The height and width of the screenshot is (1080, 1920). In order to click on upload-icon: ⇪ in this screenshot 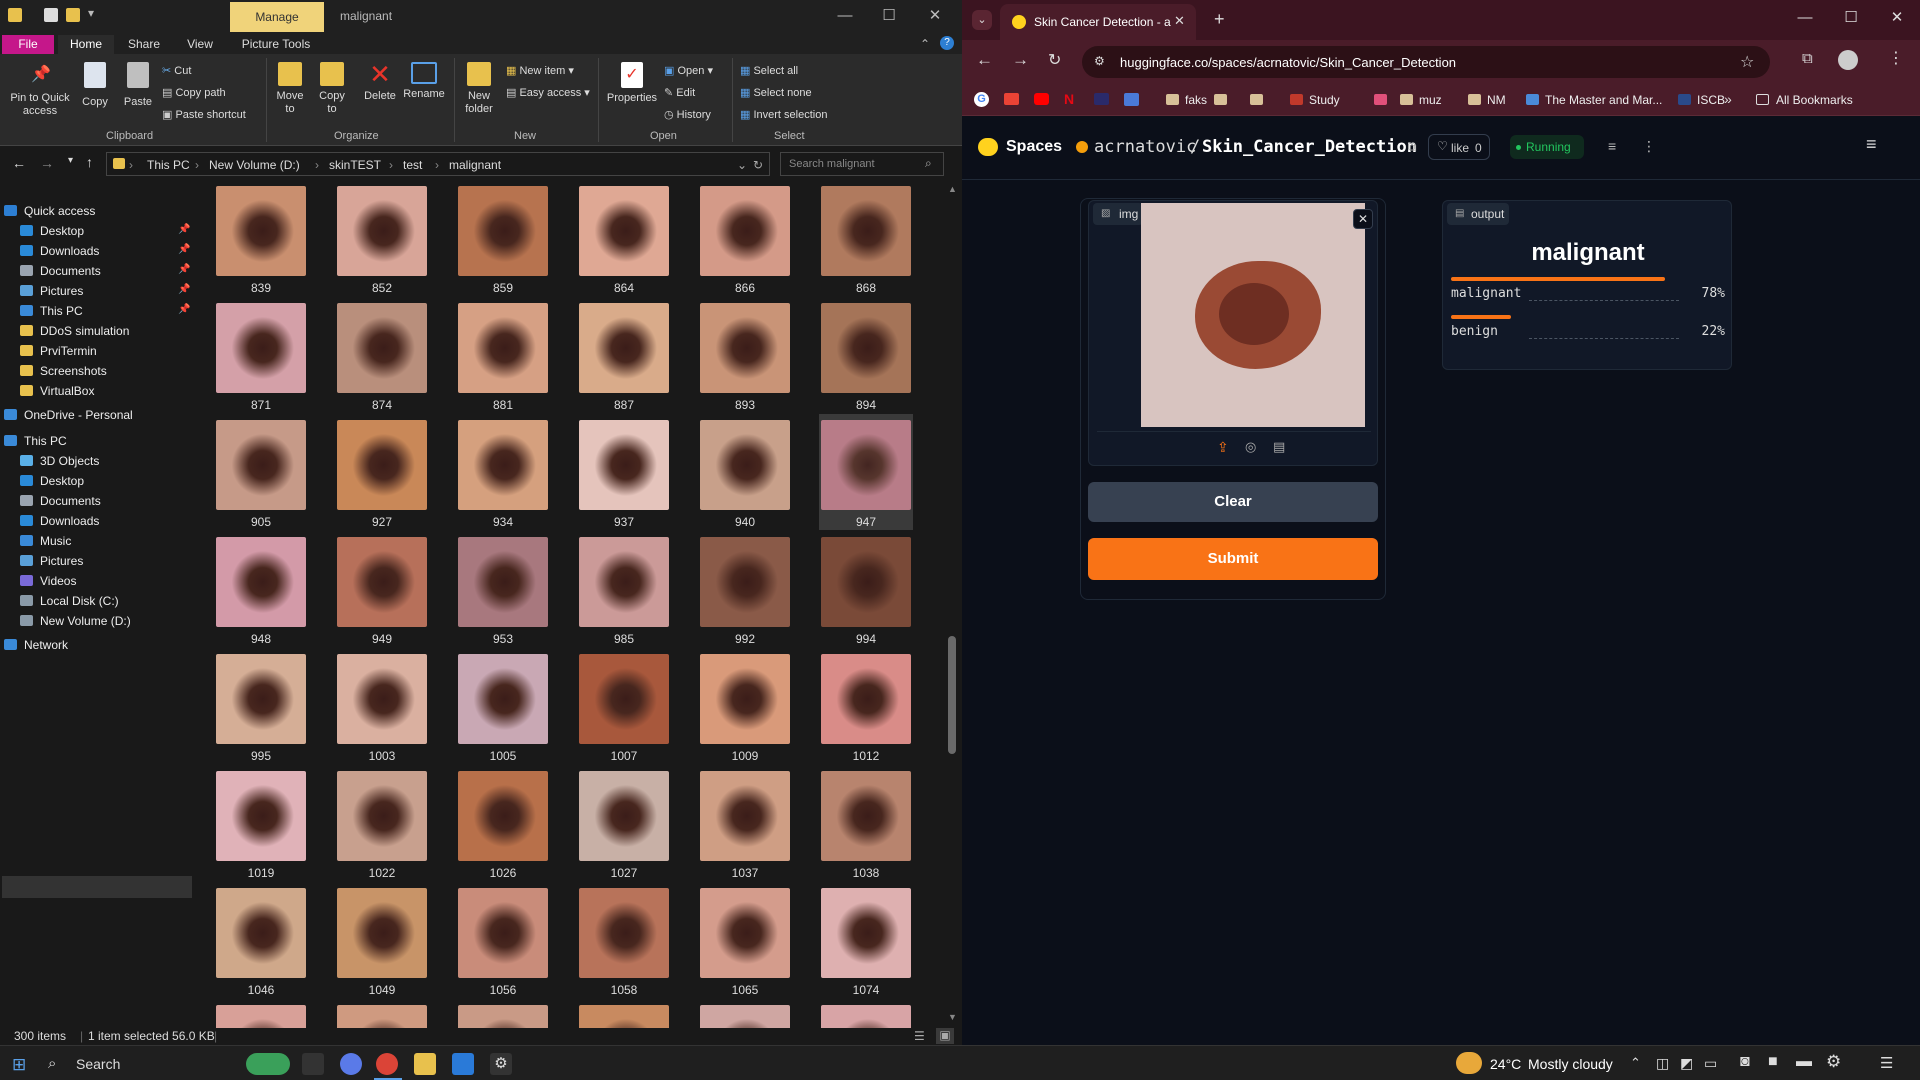, I will do `click(1223, 447)`.